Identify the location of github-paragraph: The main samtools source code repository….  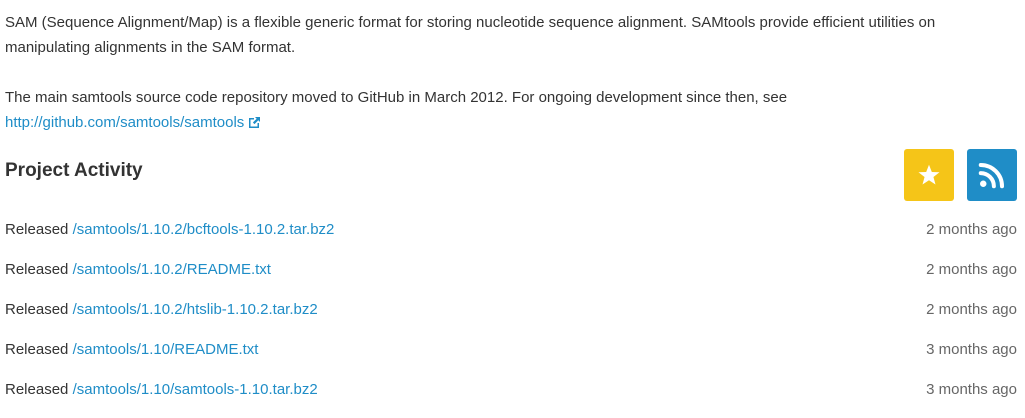
(511, 111).